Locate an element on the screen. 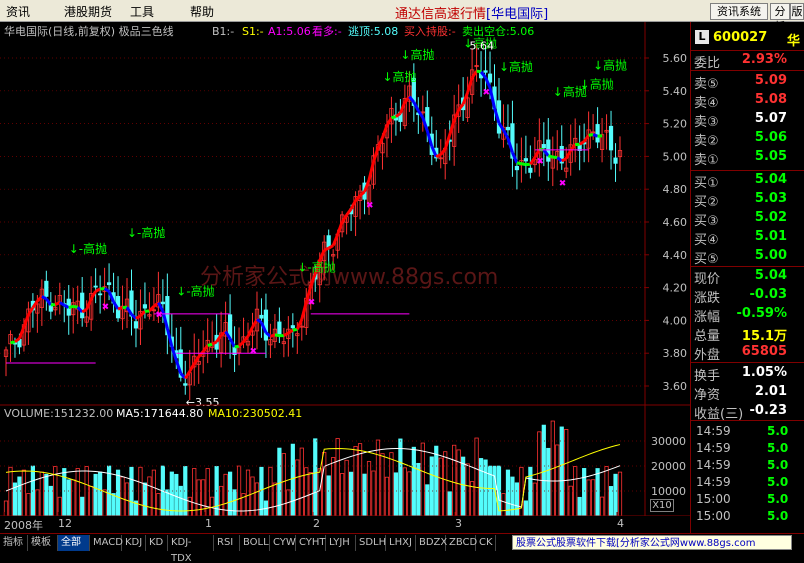 The image size is (804, 563). tab-全部: 全部 is located at coordinates (74, 543).